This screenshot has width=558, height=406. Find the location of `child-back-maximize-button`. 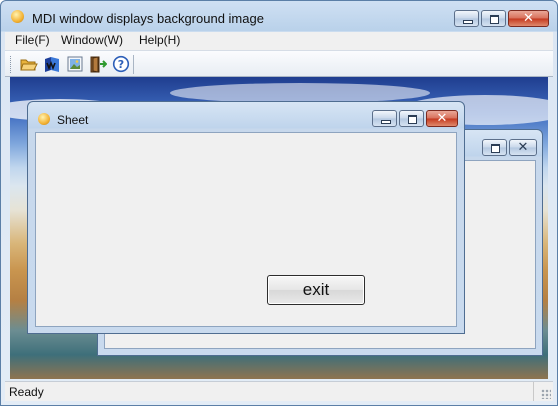

child-back-maximize-button is located at coordinates (494, 147).